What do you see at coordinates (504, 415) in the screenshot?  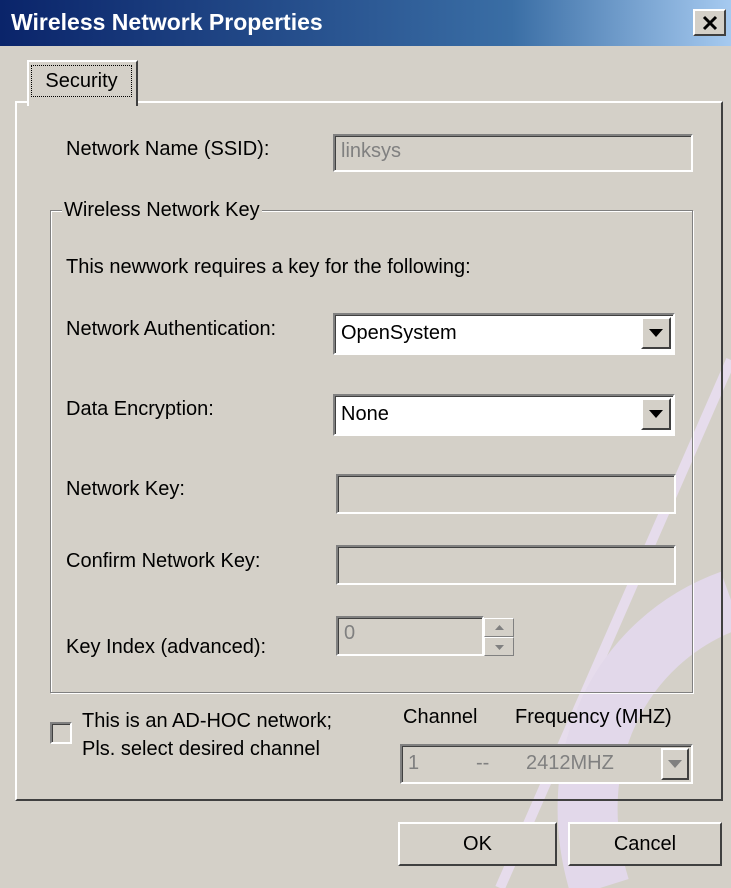 I see `encryption-dropdown: None` at bounding box center [504, 415].